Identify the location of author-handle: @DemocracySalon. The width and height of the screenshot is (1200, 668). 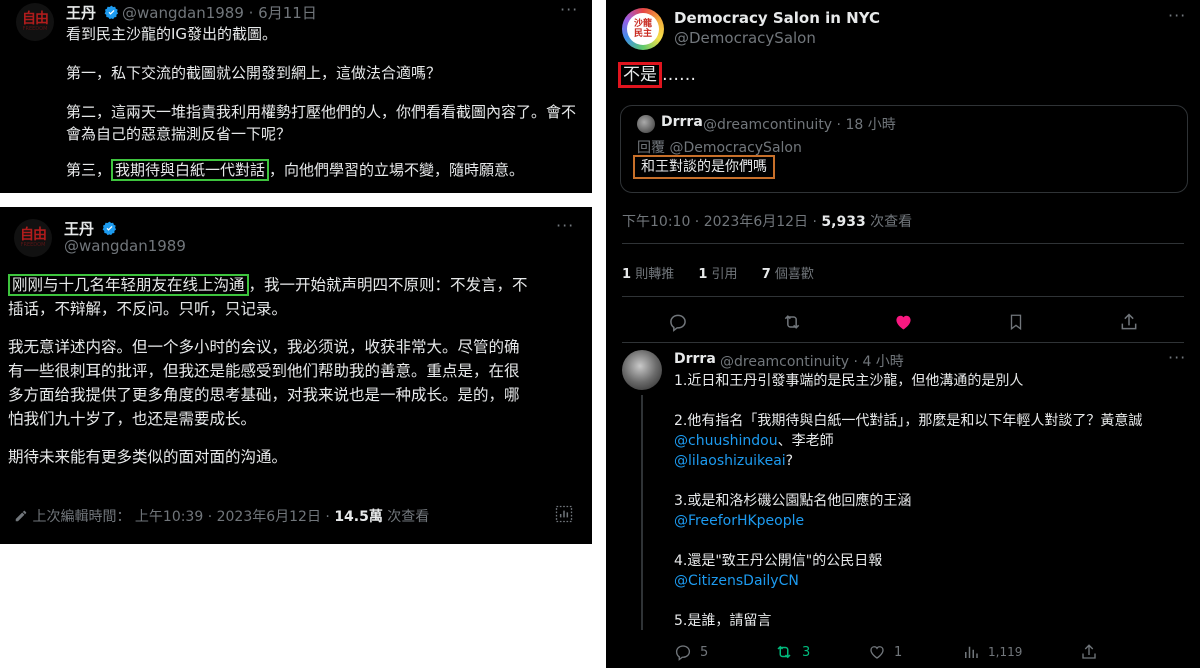
(745, 38).